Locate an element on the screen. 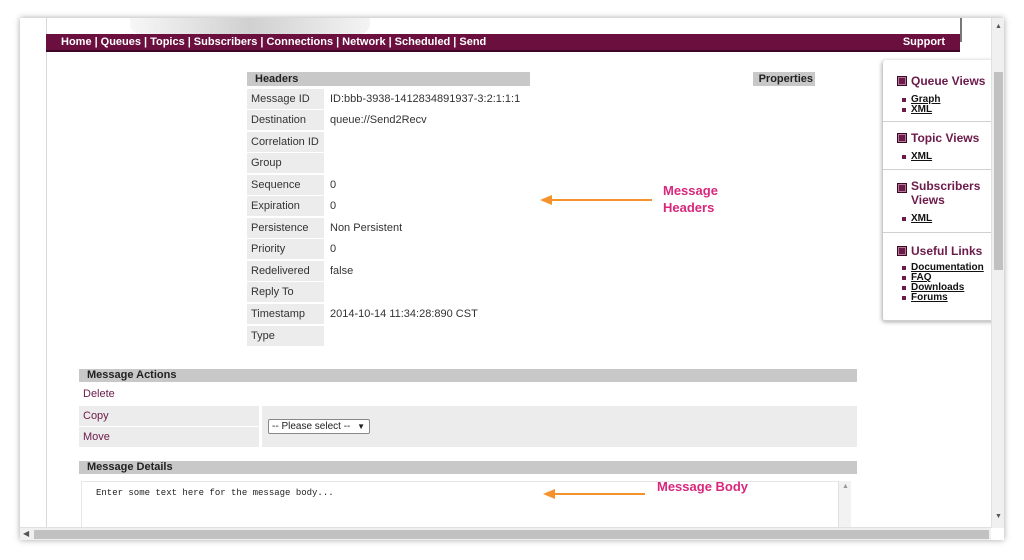 The image size is (1024, 560). header-label: Correlation ID is located at coordinates (285, 142).